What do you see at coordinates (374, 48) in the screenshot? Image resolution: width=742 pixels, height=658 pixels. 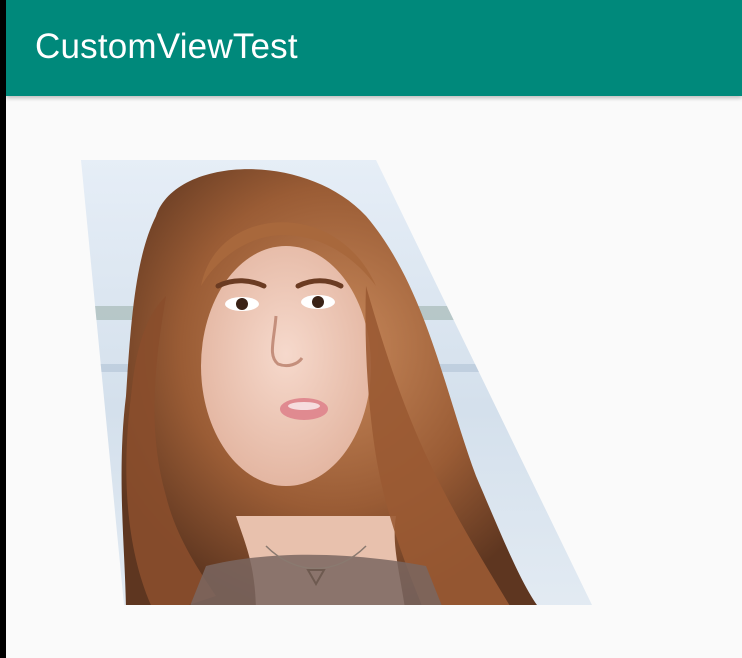 I see `app-bar: CustomViewTest` at bounding box center [374, 48].